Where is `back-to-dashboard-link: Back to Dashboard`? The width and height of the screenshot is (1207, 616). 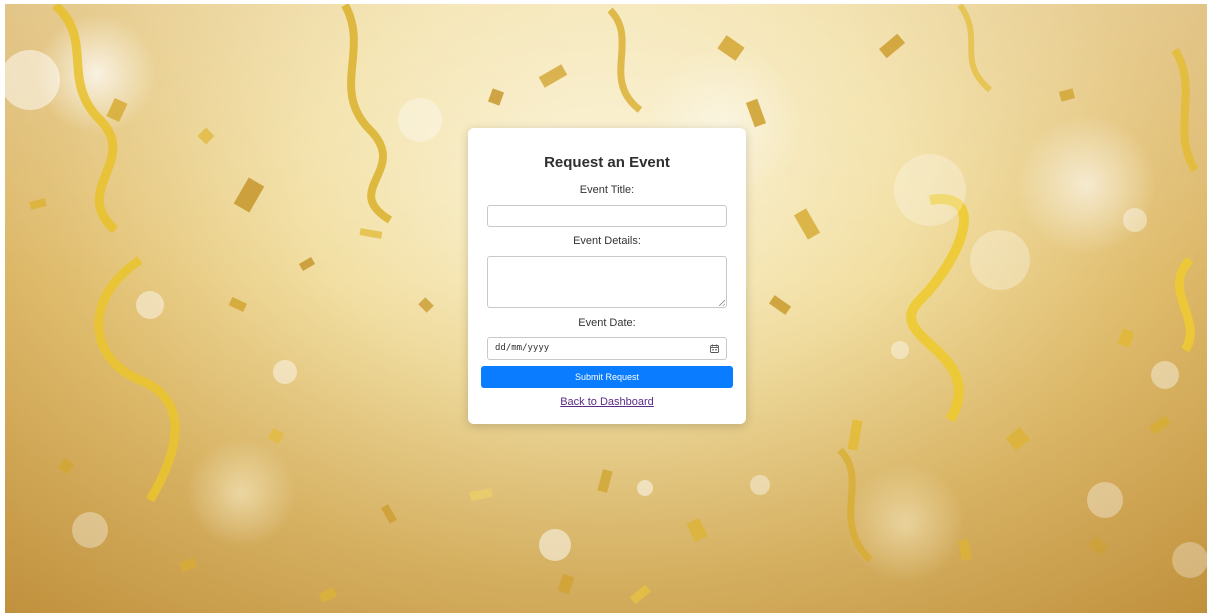 back-to-dashboard-link: Back to Dashboard is located at coordinates (607, 402).